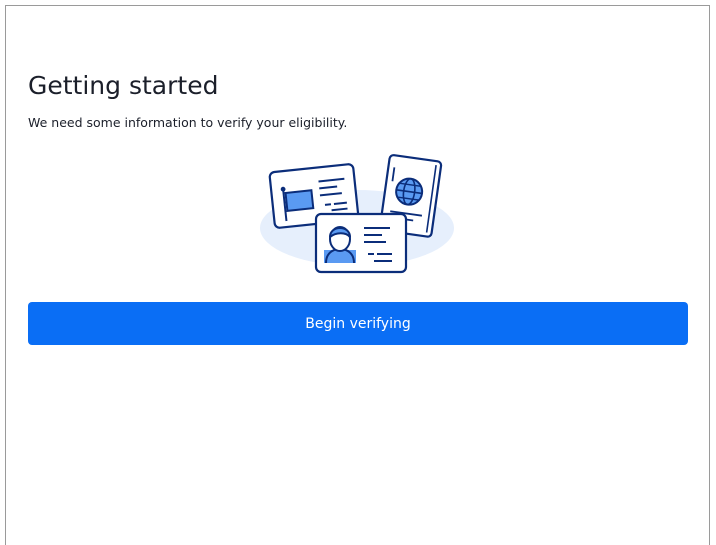 This screenshot has width=716, height=545. What do you see at coordinates (358, 323) in the screenshot?
I see `begin-verifying-button: Begin verifying` at bounding box center [358, 323].